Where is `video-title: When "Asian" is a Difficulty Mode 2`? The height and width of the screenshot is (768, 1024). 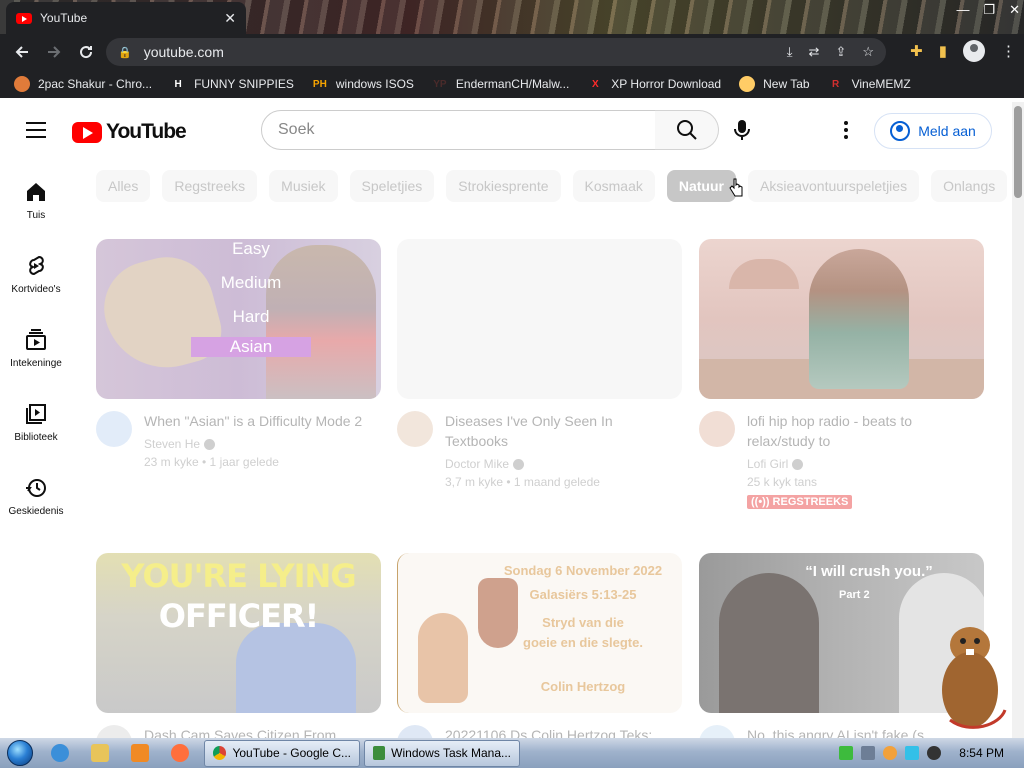 video-title: When "Asian" is a Difficulty Mode 2 is located at coordinates (259, 421).